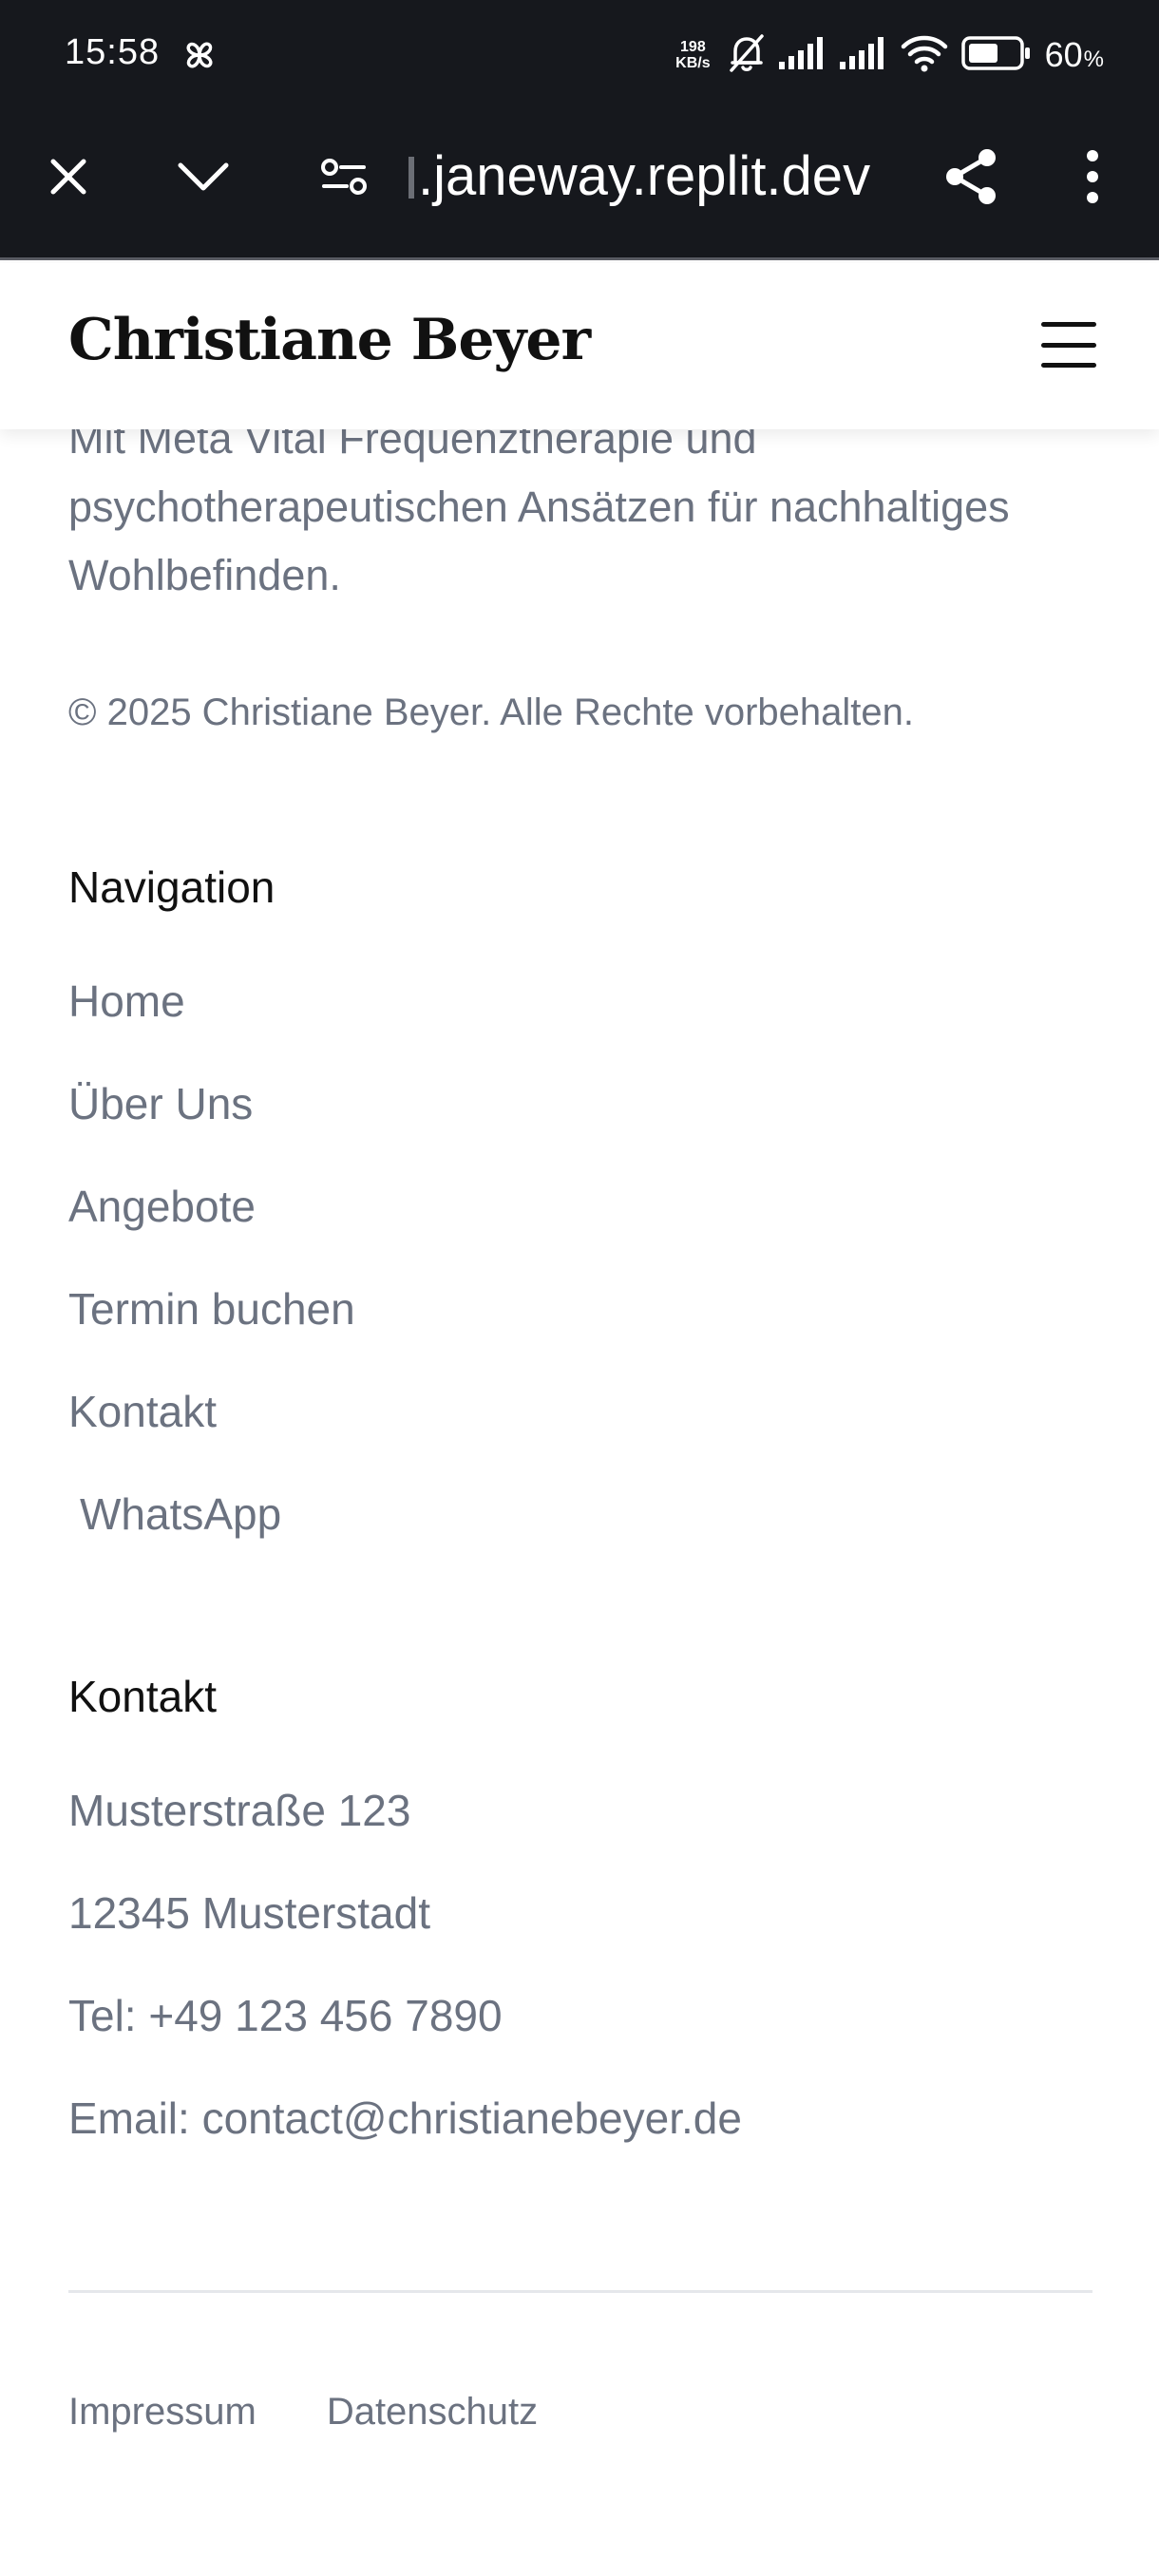 This screenshot has width=1159, height=2576. Describe the element at coordinates (160, 1103) in the screenshot. I see `nav-link-label: Über Uns` at that location.